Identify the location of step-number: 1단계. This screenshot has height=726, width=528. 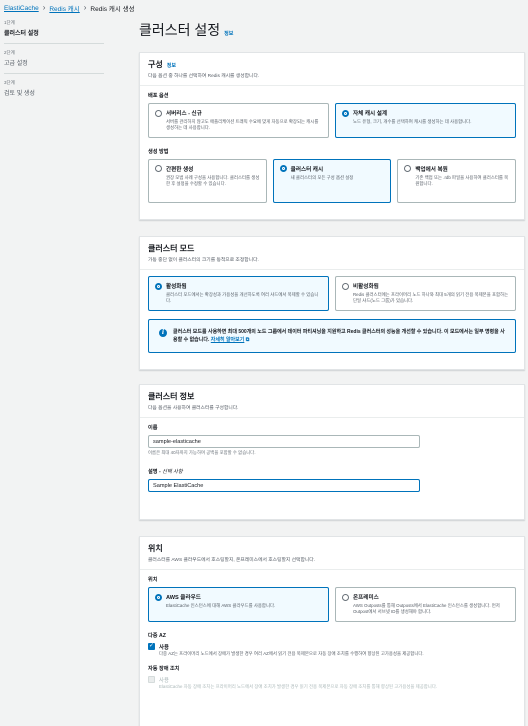
(9, 22).